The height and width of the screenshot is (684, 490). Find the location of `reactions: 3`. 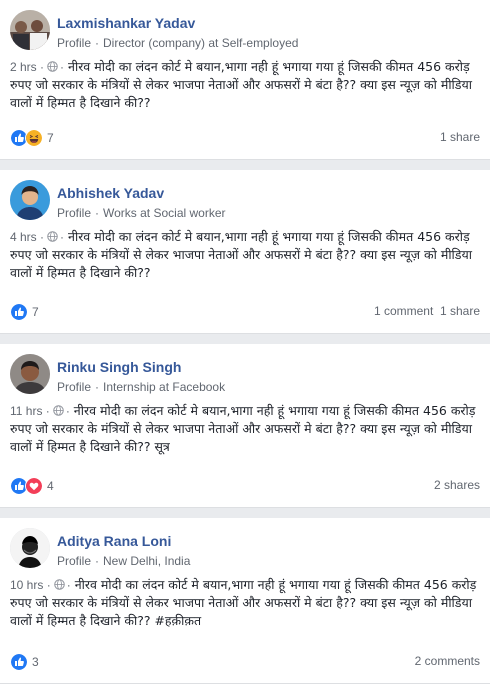

reactions: 3 is located at coordinates (24, 662).